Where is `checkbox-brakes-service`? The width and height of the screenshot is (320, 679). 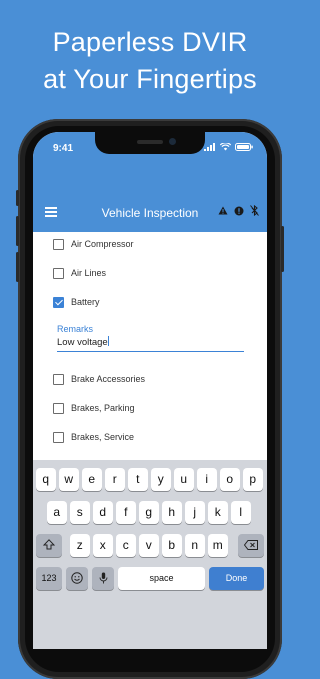 checkbox-brakes-service is located at coordinates (58, 437).